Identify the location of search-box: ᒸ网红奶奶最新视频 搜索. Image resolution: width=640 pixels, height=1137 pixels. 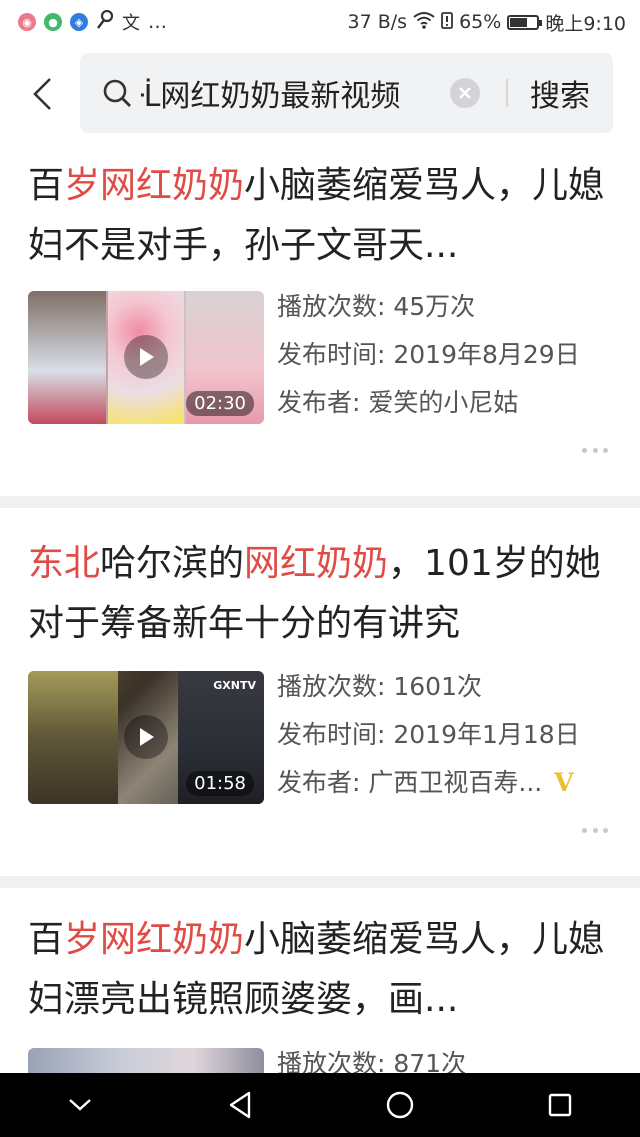
(346, 93).